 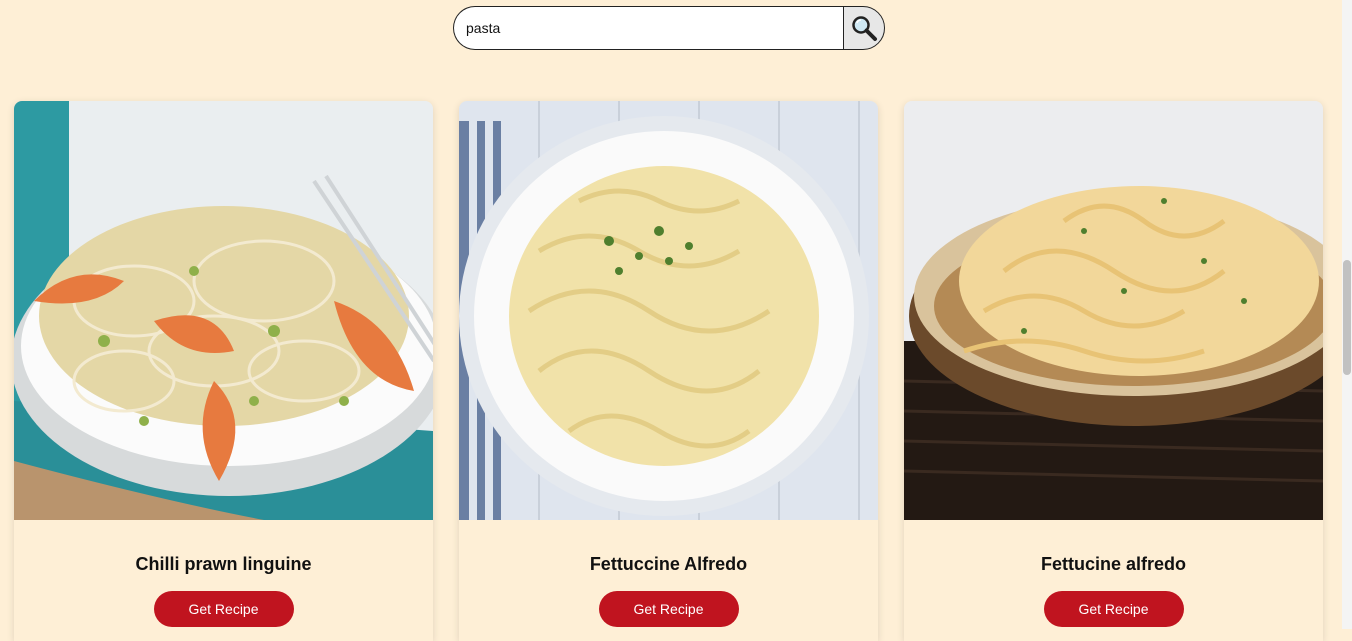 What do you see at coordinates (223, 564) in the screenshot?
I see `recipe-title: Chilli prawn linguine` at bounding box center [223, 564].